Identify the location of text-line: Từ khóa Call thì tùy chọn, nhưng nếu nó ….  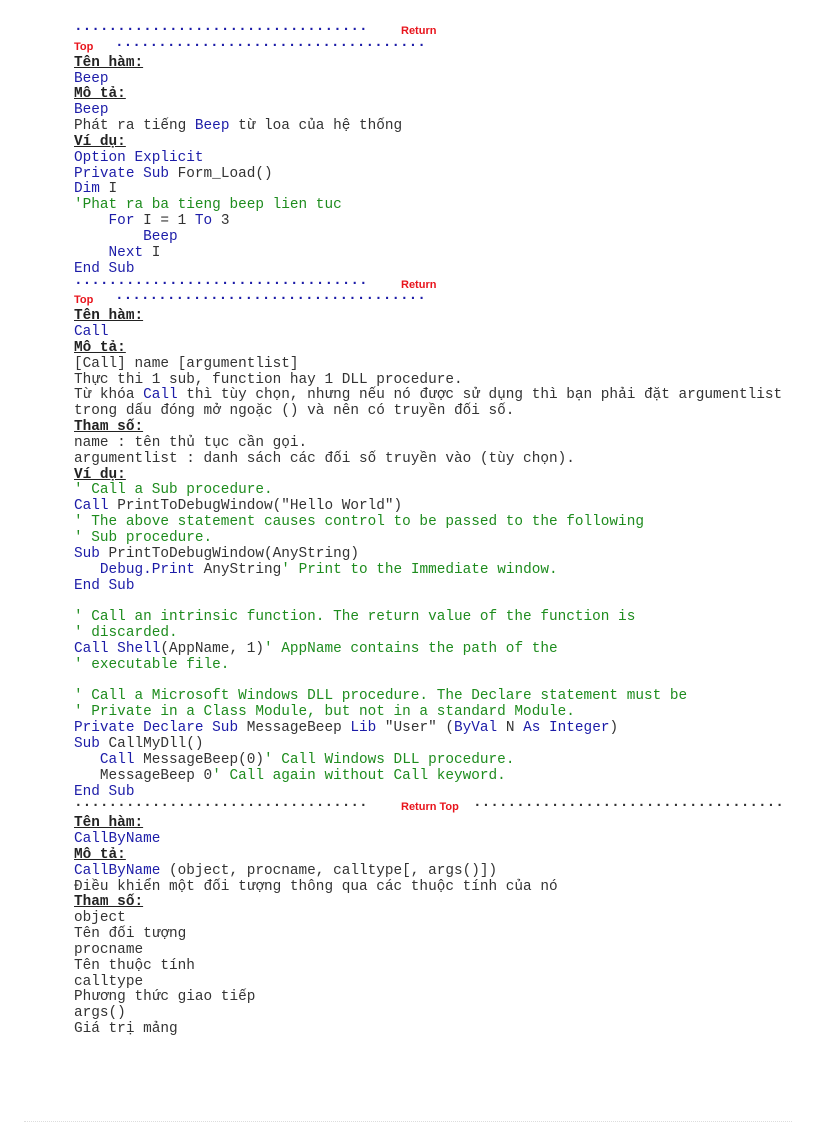
(428, 395).